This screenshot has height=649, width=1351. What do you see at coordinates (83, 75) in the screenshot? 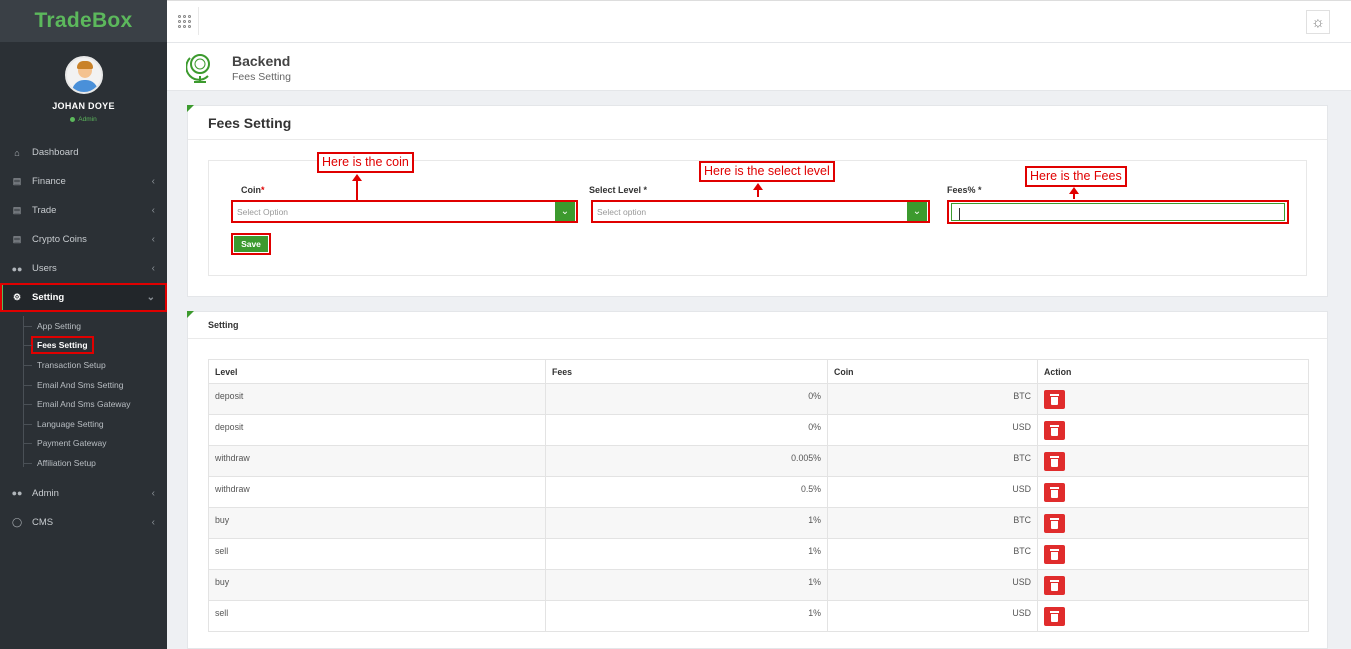
I see `avatar` at bounding box center [83, 75].